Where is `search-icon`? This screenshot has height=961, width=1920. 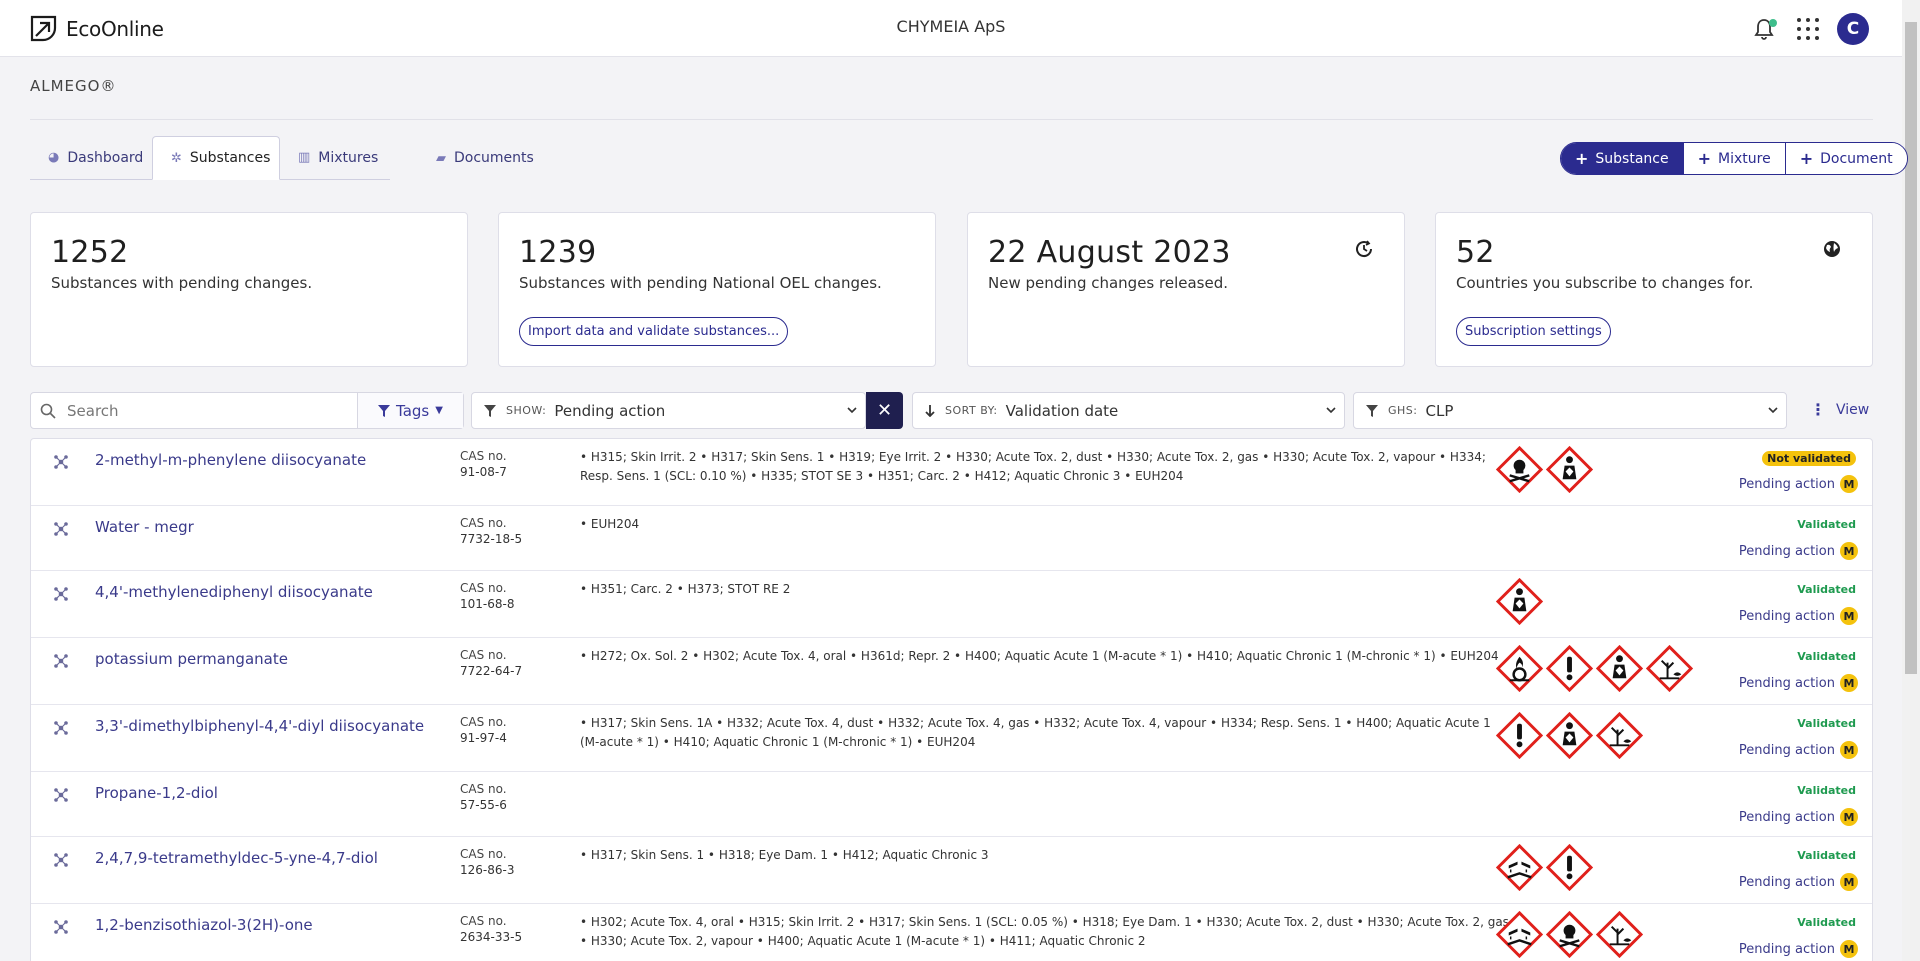
search-icon is located at coordinates (48, 411).